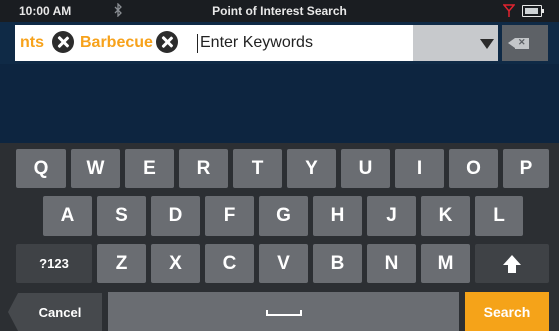 This screenshot has width=559, height=331. What do you see at coordinates (283, 216) in the screenshot?
I see `key-g: G` at bounding box center [283, 216].